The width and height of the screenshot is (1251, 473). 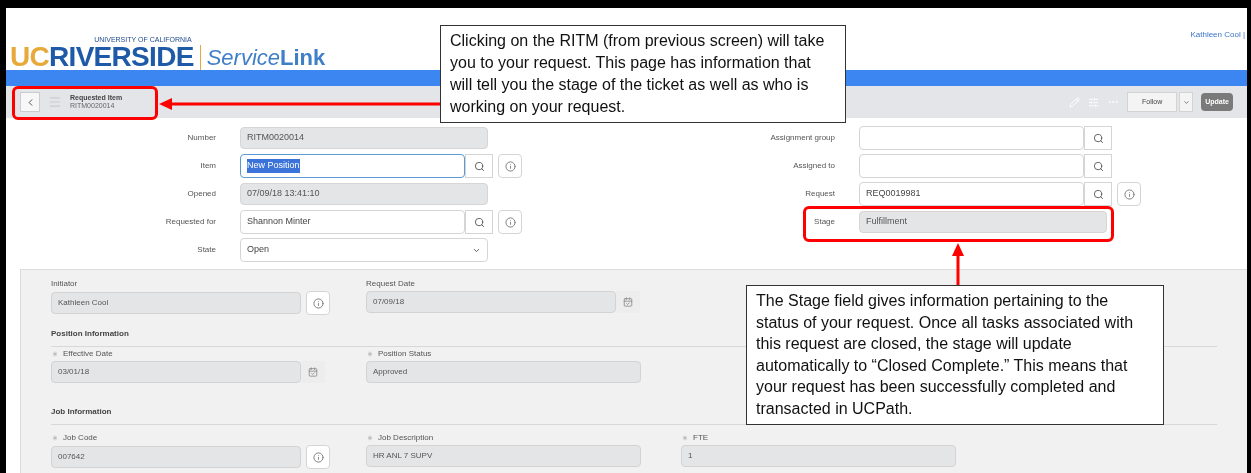 What do you see at coordinates (201, 194) in the screenshot?
I see `field-label: Opened` at bounding box center [201, 194].